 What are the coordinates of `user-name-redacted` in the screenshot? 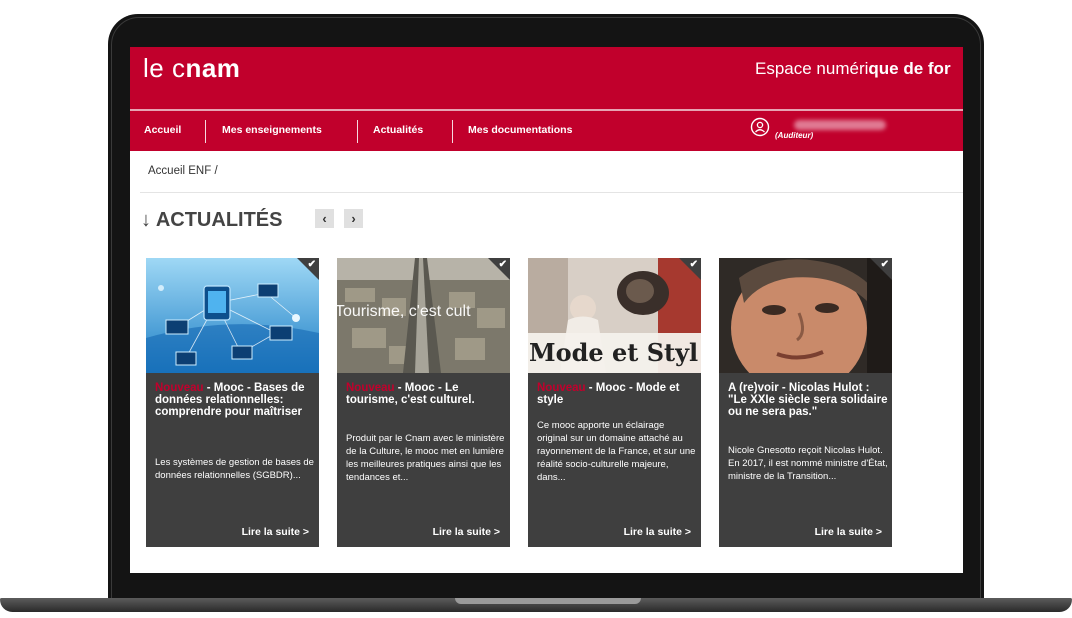 It's located at (840, 125).